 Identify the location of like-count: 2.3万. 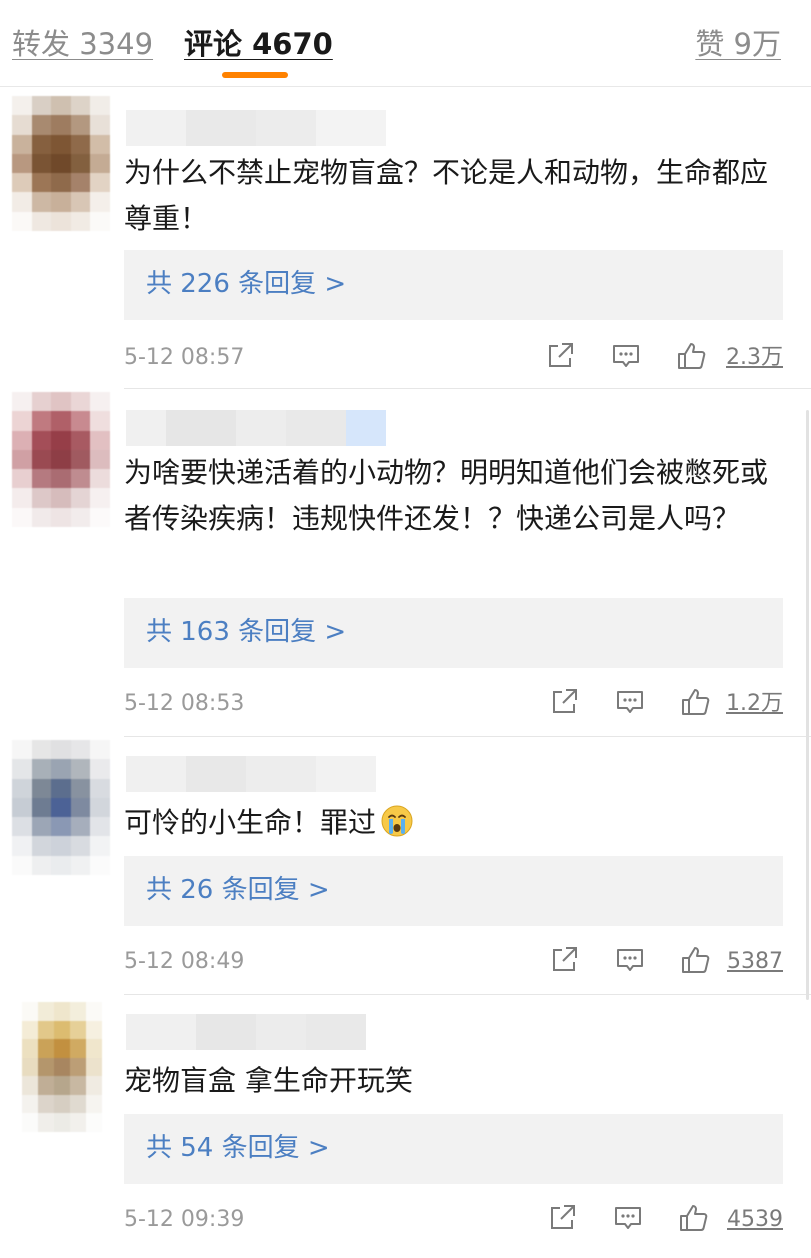
(754, 358).